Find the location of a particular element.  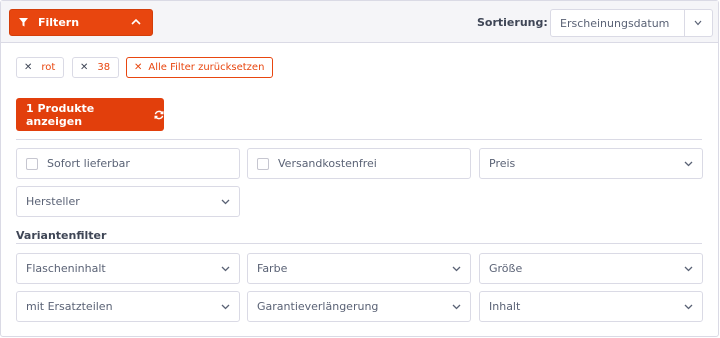

variant-filter-dropdown: Größe is located at coordinates (591, 268).